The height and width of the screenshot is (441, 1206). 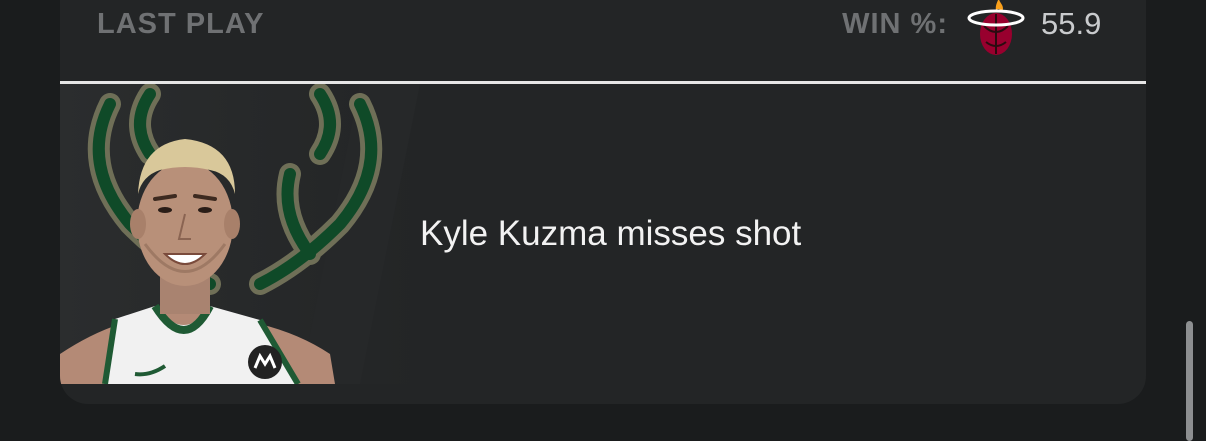 What do you see at coordinates (181, 24) in the screenshot?
I see `last-play-title: LAST PLAY` at bounding box center [181, 24].